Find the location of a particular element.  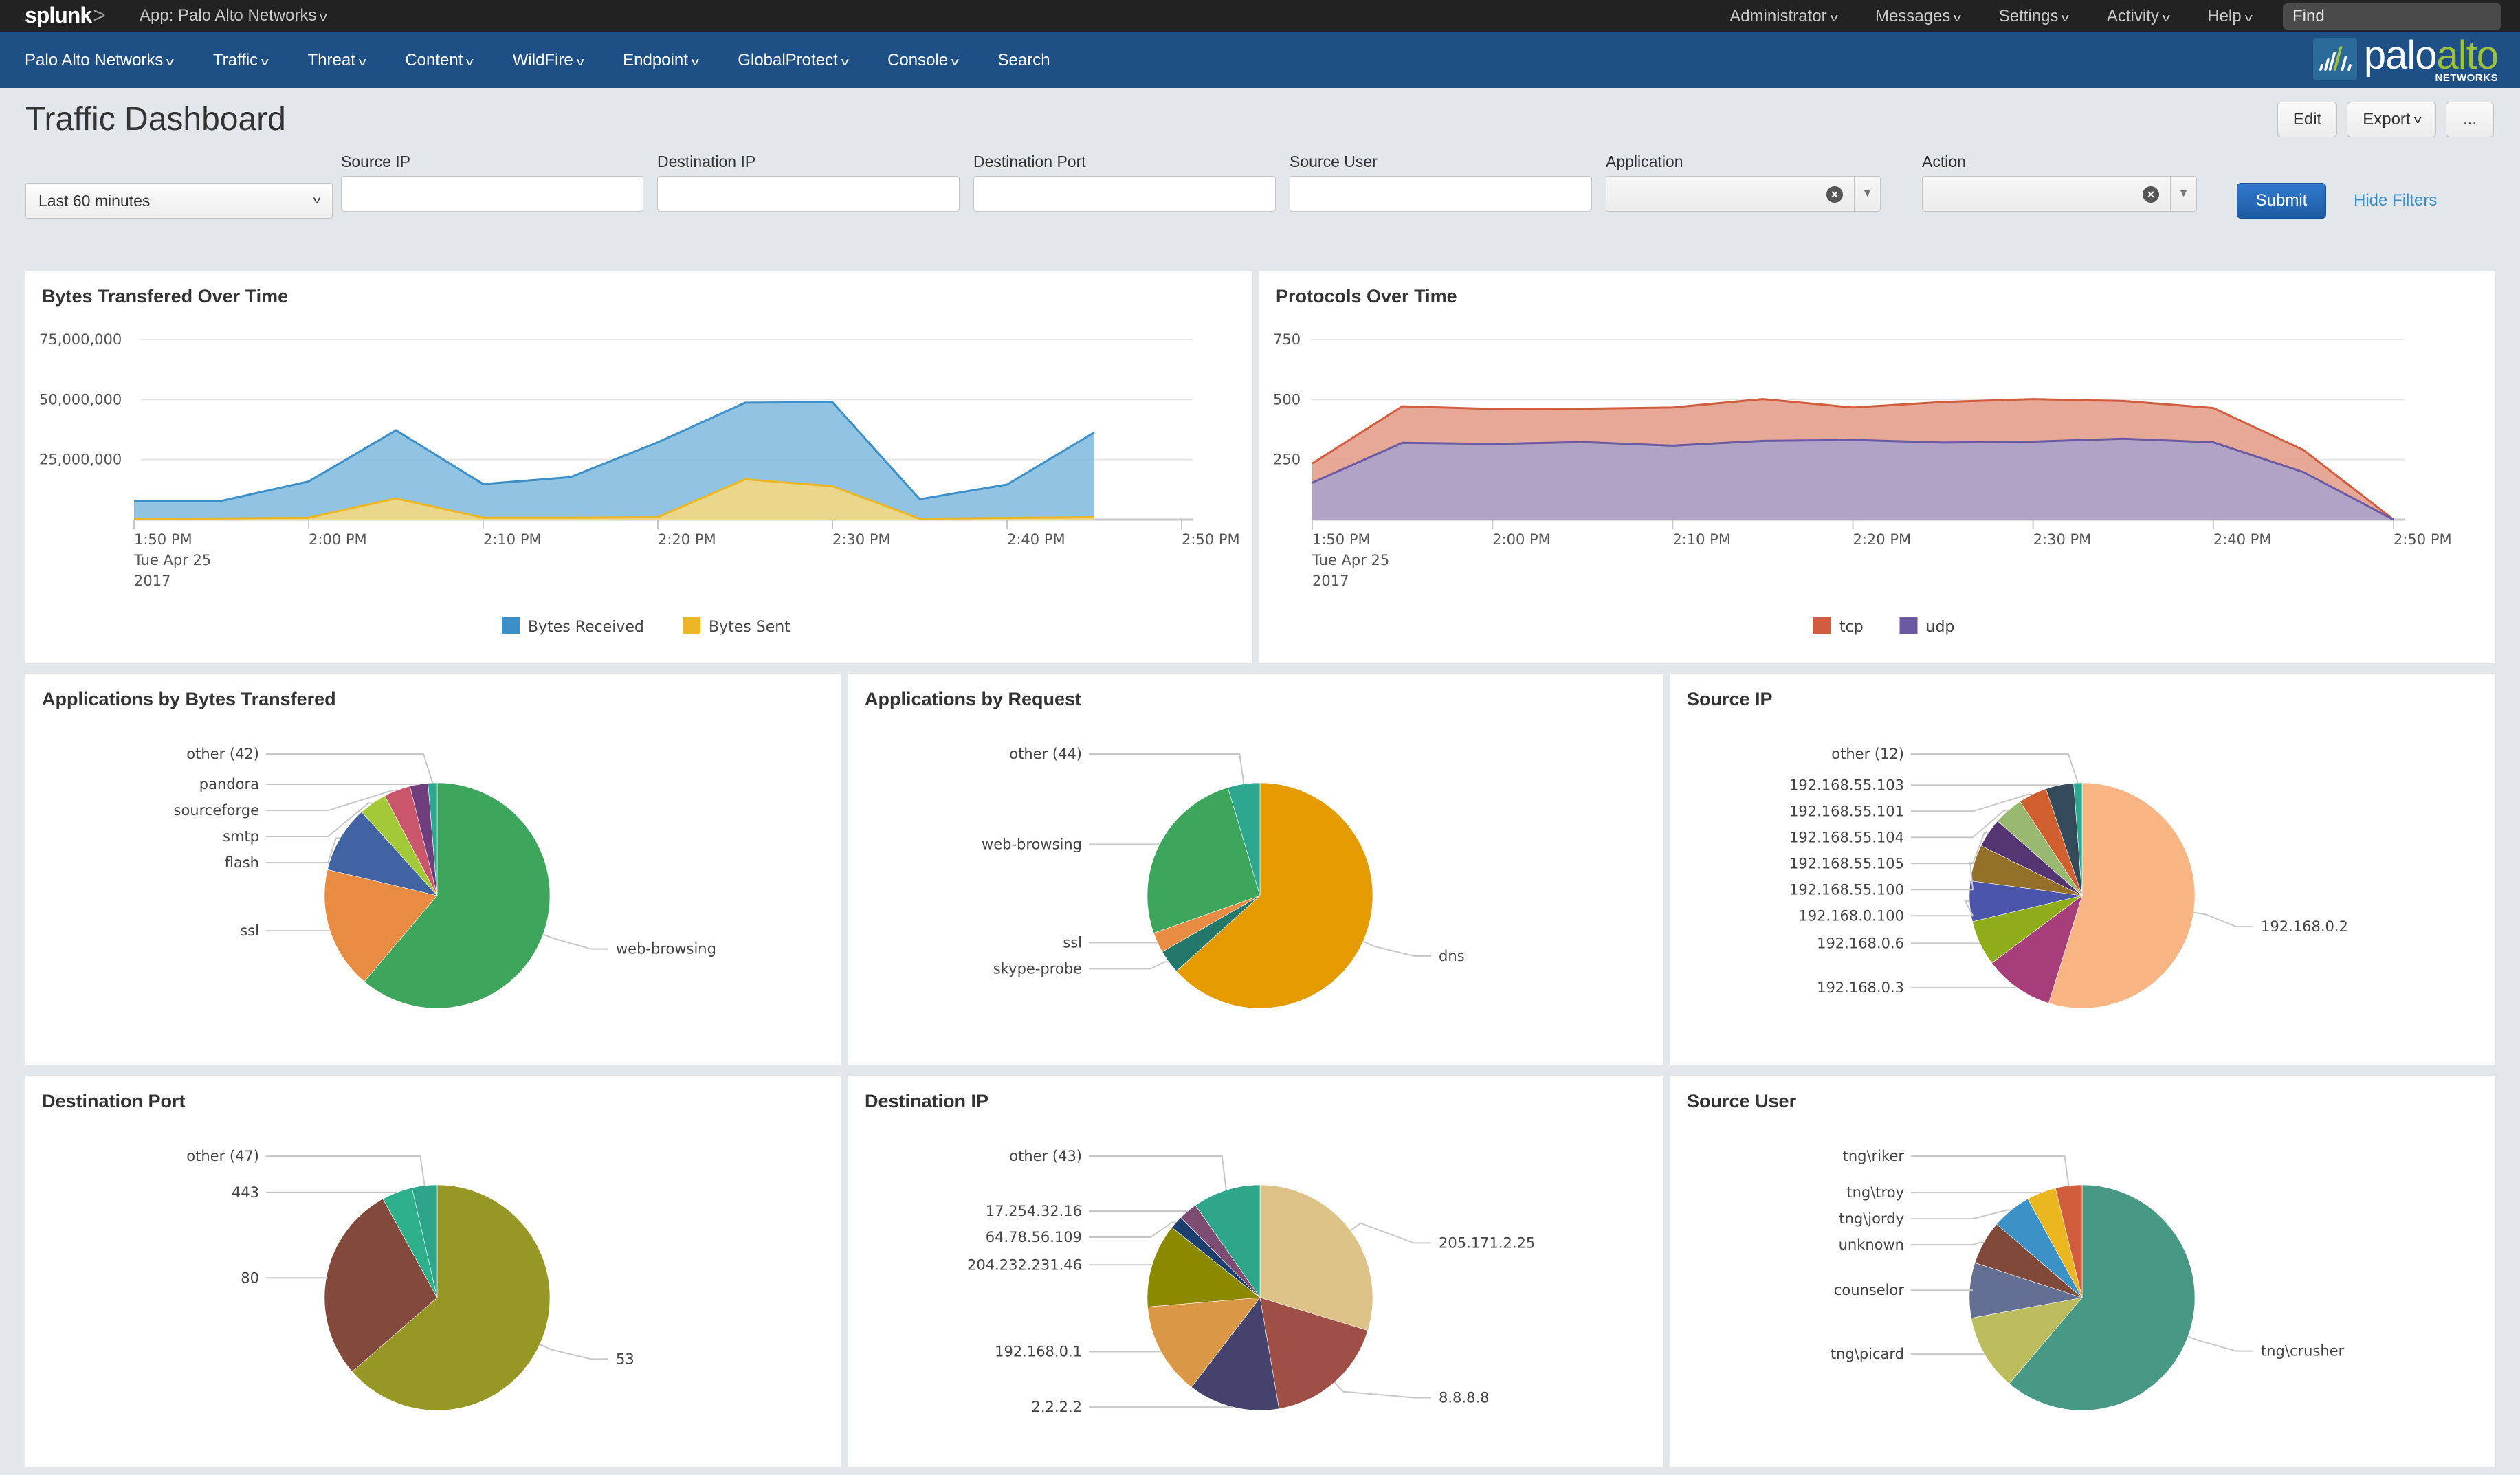

splunk-logo: splunk> is located at coordinates (65, 16).